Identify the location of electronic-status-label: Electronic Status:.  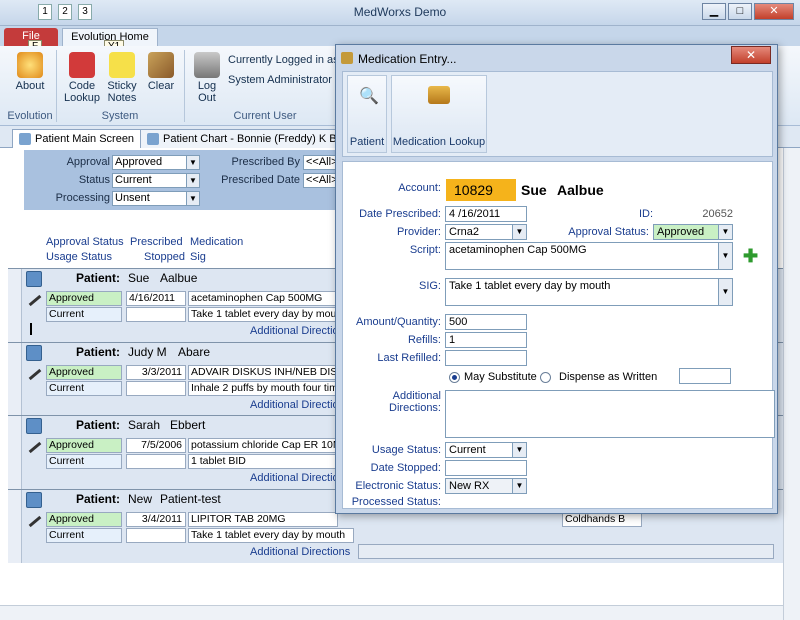
(398, 486).